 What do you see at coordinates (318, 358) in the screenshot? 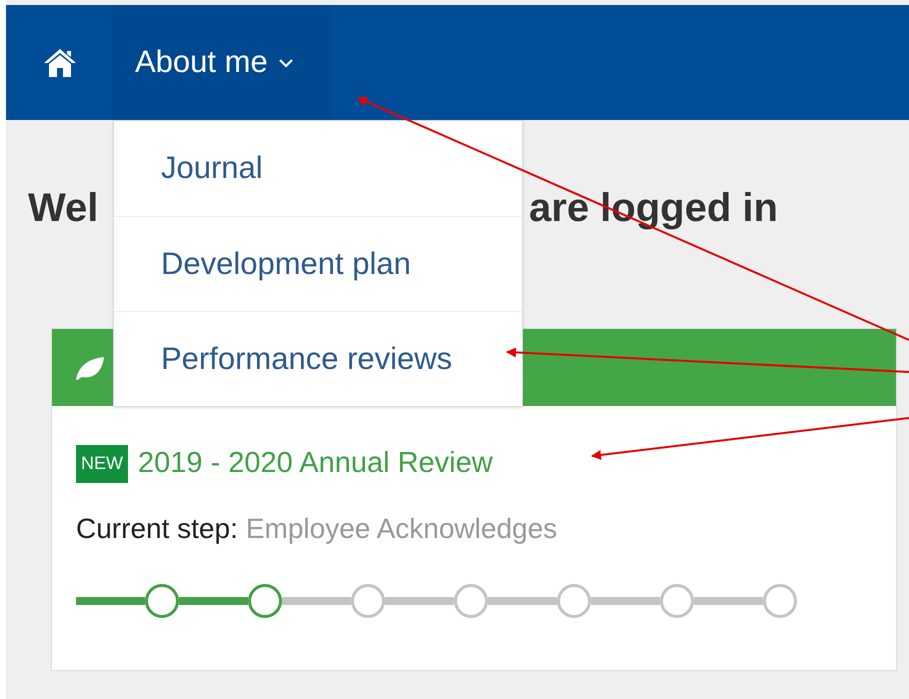
I see `menu-item: Performance reviews` at bounding box center [318, 358].